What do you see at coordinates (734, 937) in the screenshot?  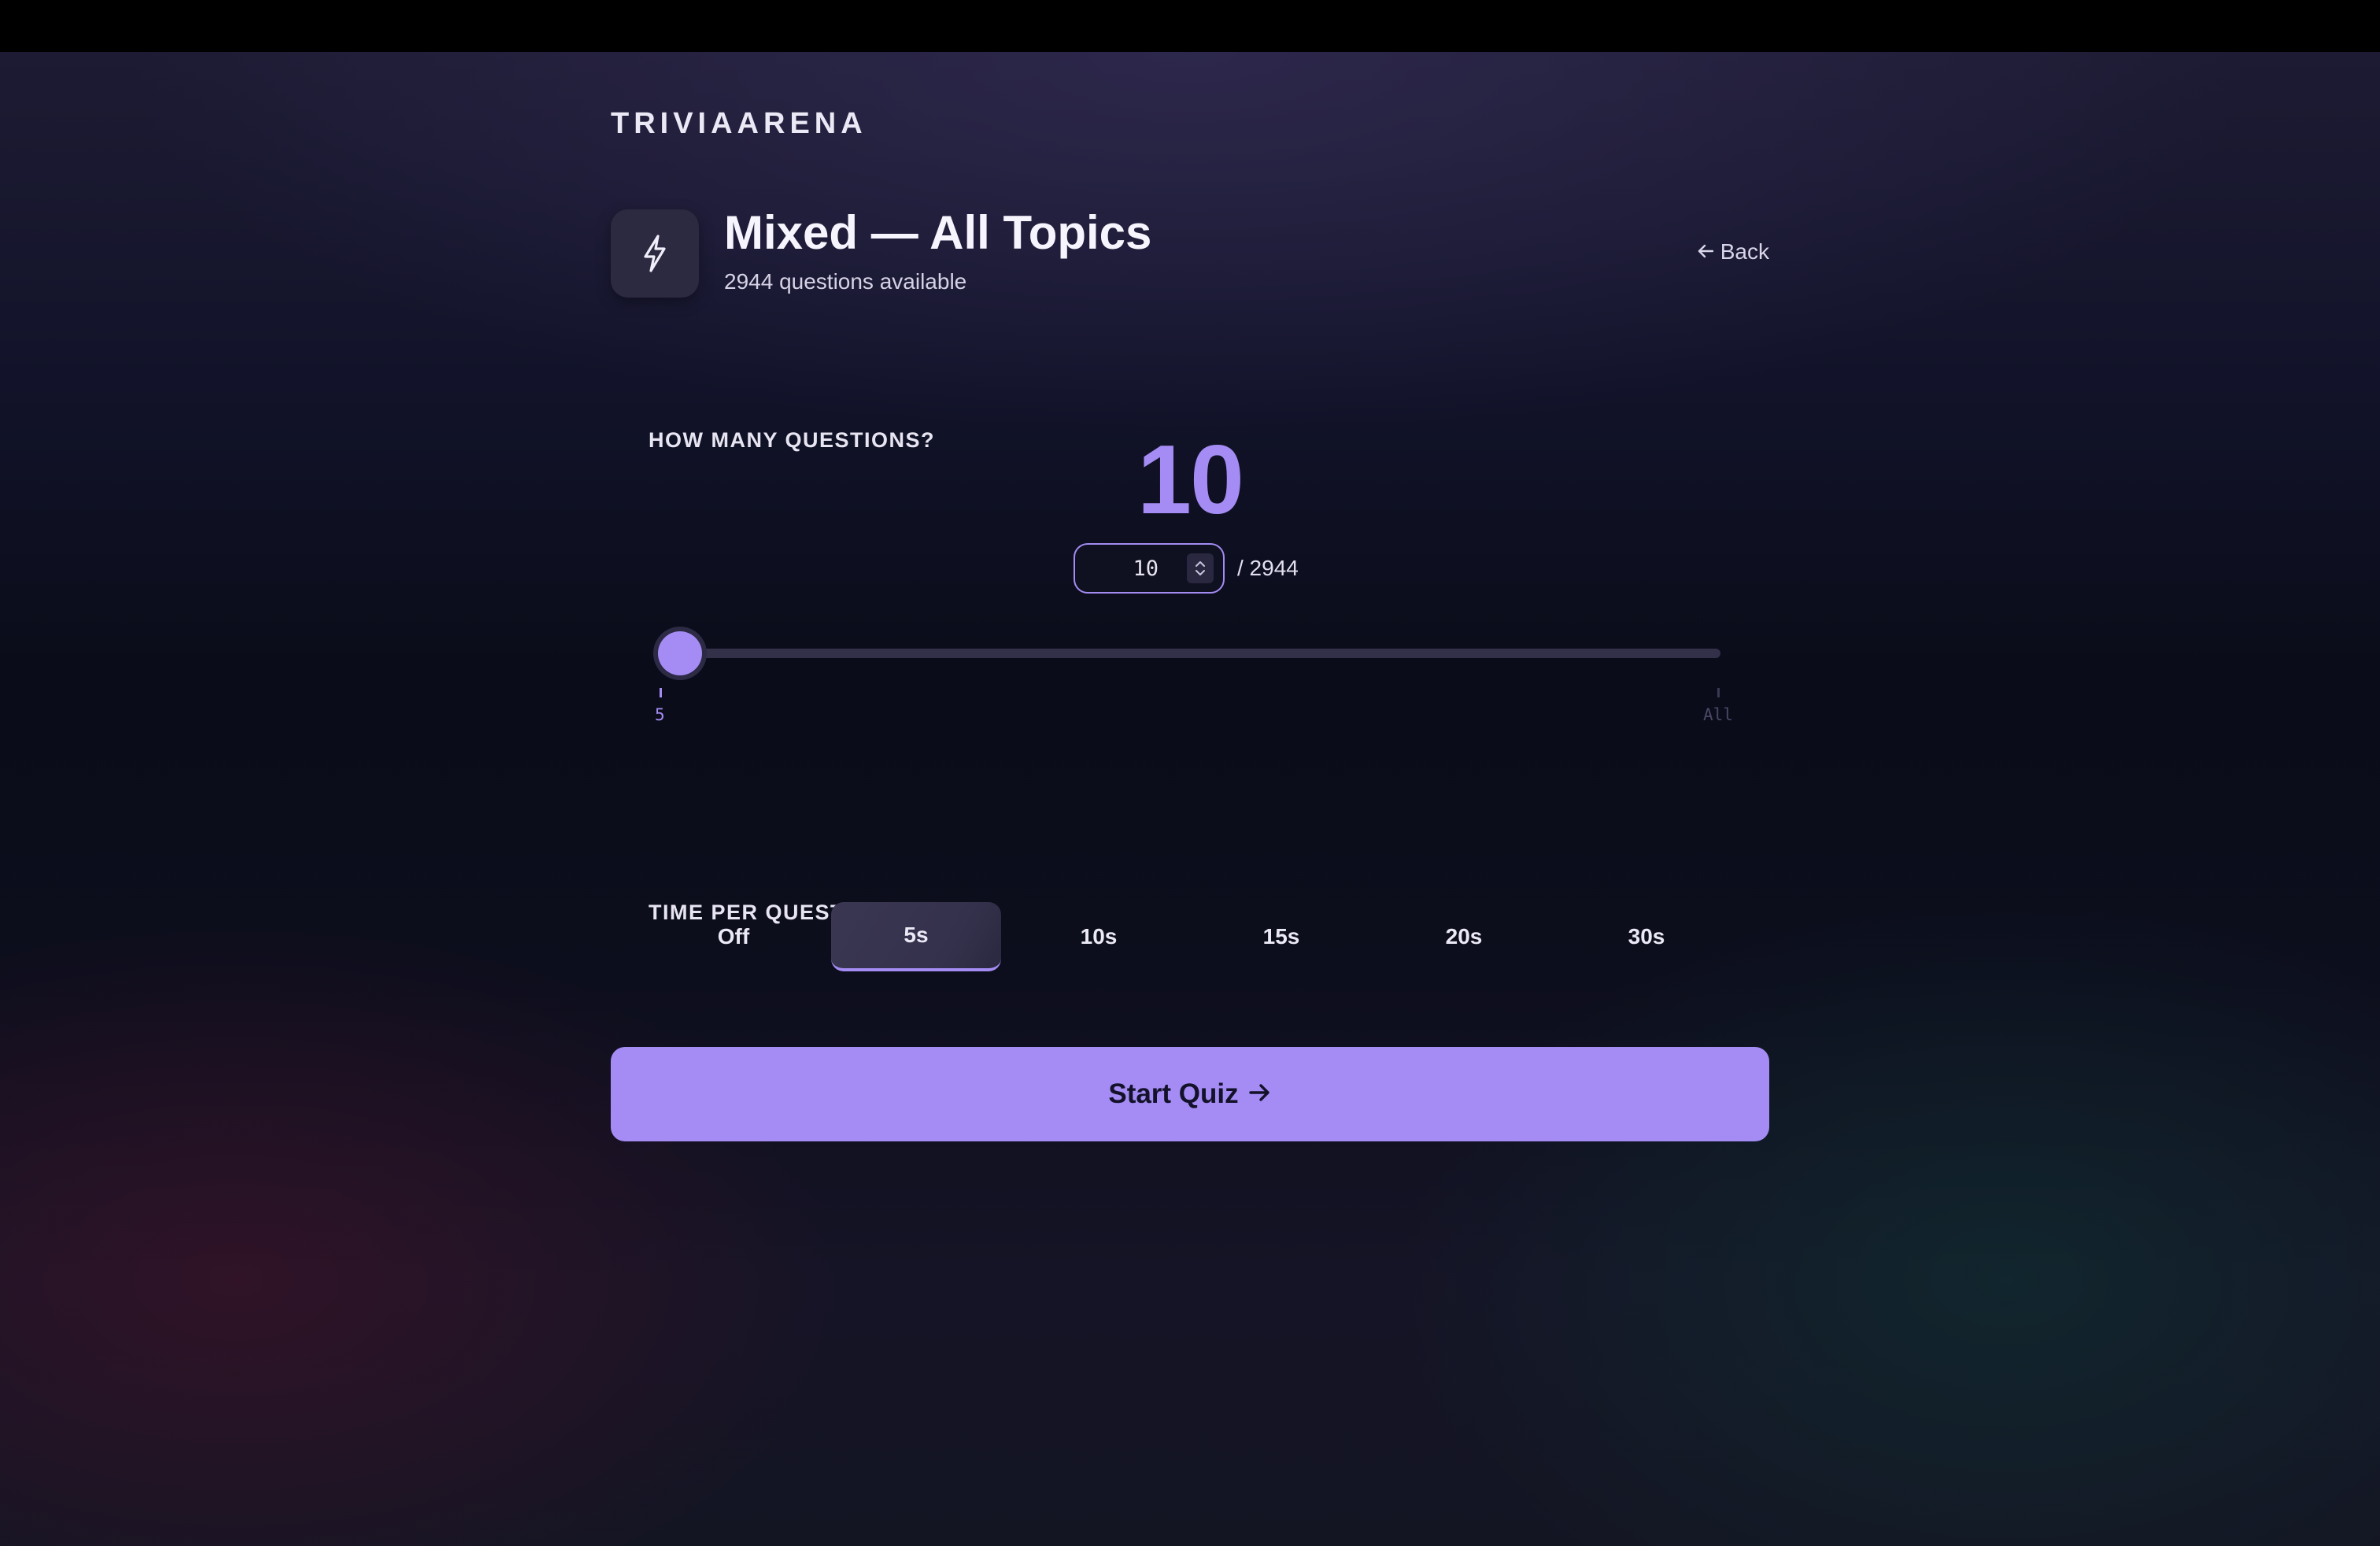 I see `time-option-off: Off` at bounding box center [734, 937].